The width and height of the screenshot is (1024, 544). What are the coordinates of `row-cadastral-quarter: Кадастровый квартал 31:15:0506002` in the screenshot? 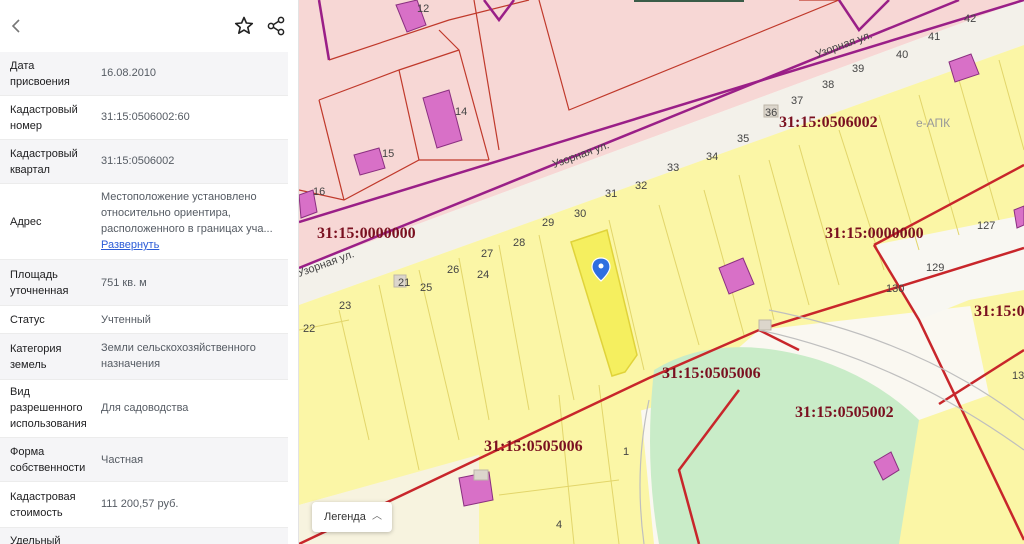 It's located at (144, 162).